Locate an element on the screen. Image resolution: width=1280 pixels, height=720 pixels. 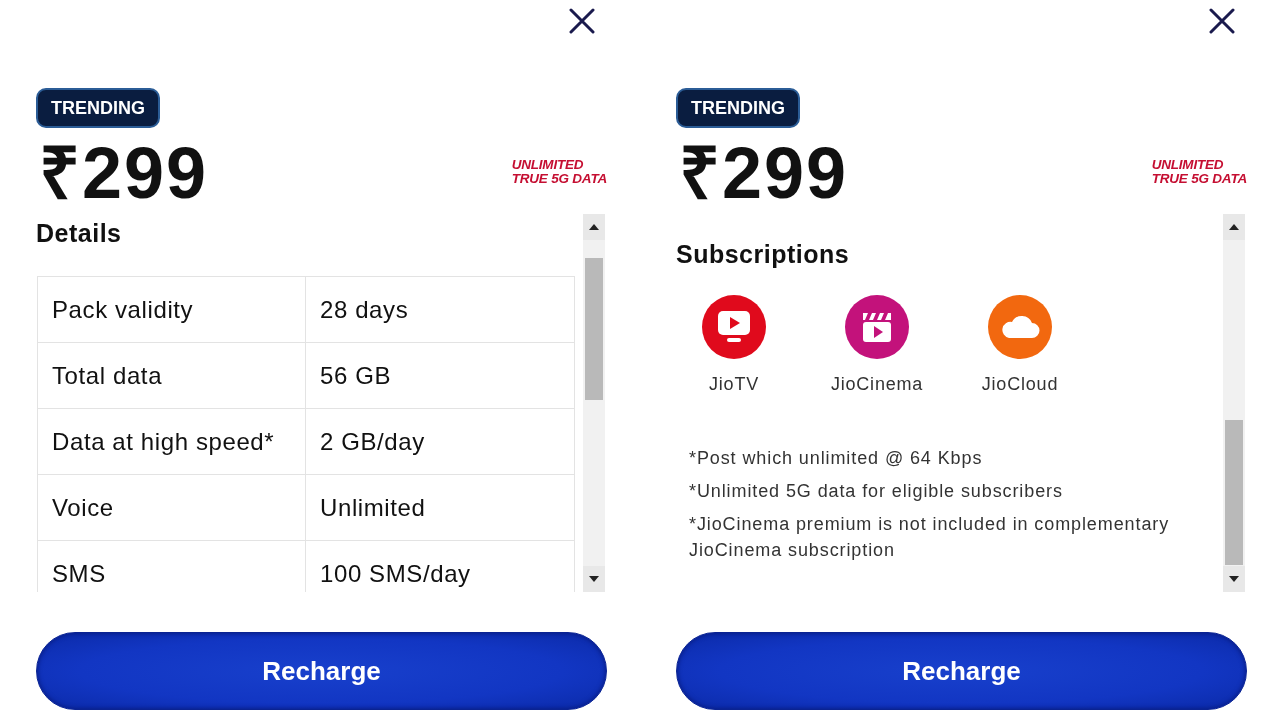
table-cell: 2 GB/day is located at coordinates (440, 441).